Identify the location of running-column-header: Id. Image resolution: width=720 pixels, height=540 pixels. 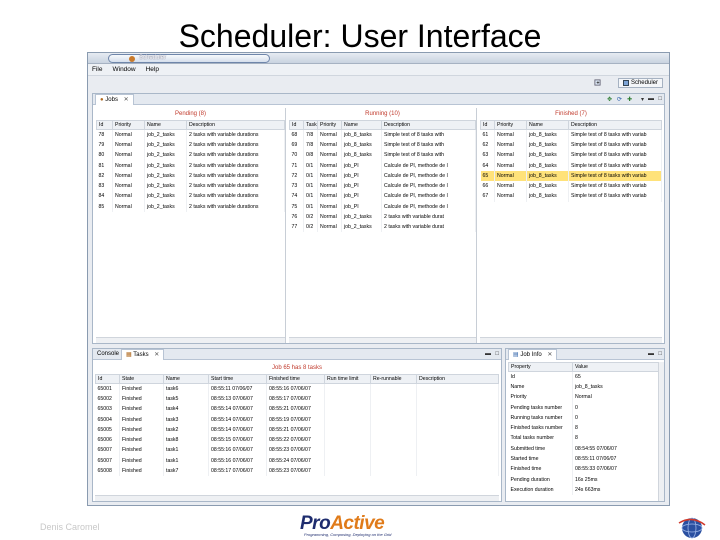
(296, 125).